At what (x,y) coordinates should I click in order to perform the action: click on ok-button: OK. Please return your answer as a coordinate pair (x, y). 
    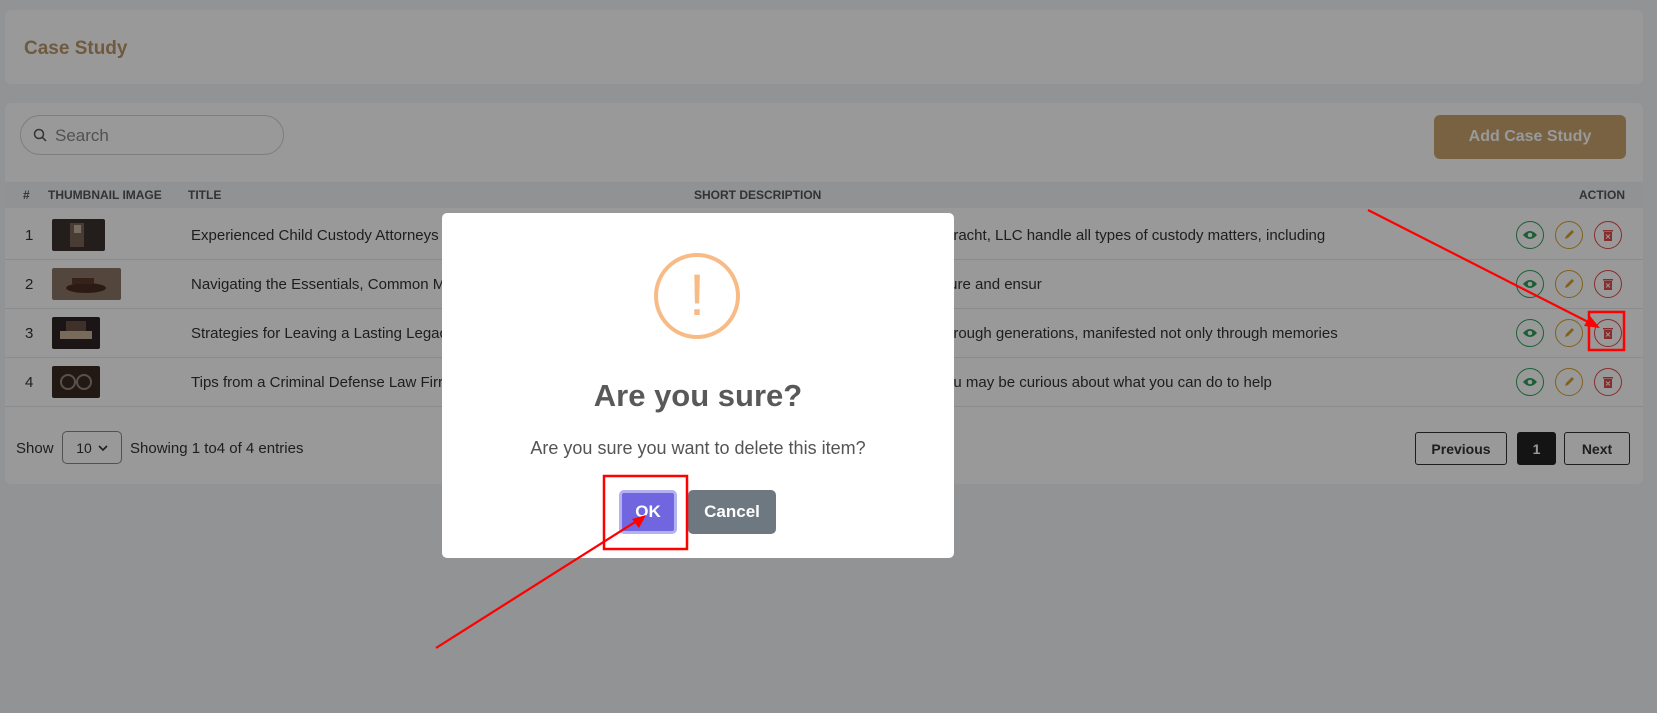
    Looking at the image, I should click on (648, 512).